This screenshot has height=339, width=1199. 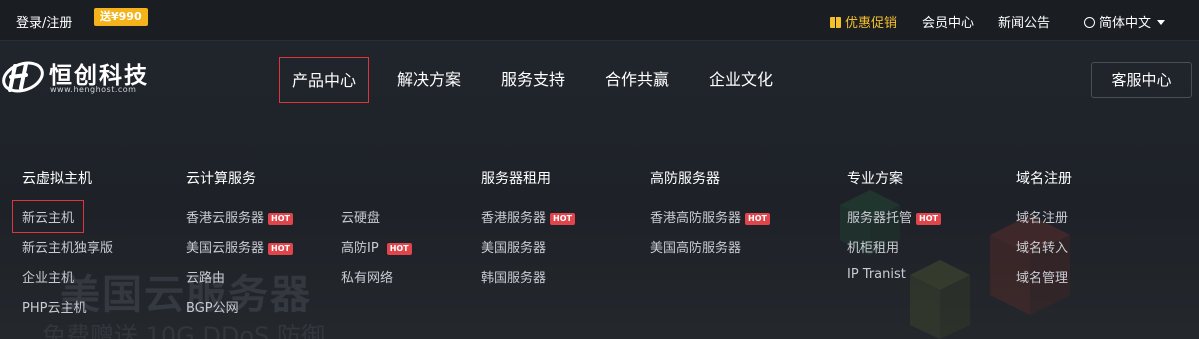 I want to click on promo-badge: 送¥990, so click(x=121, y=17).